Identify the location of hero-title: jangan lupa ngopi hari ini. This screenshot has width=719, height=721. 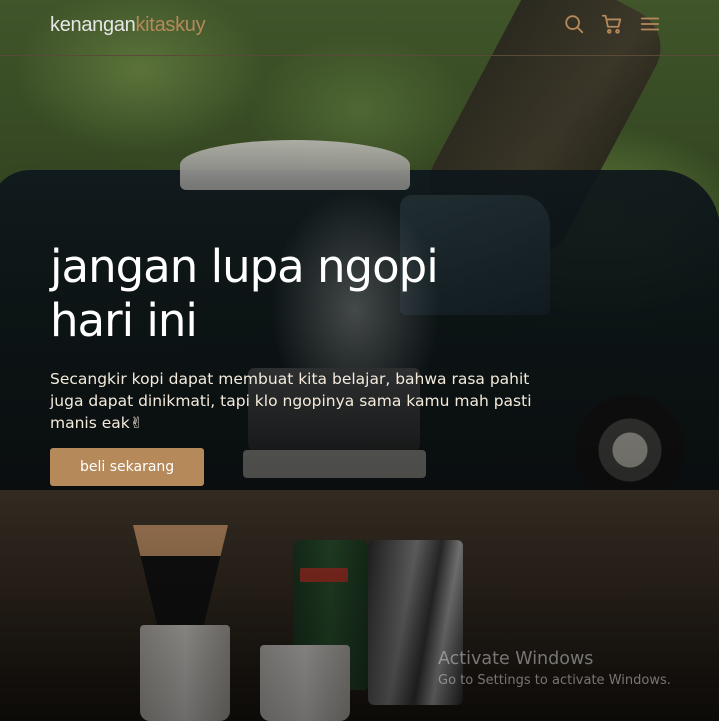
(310, 294).